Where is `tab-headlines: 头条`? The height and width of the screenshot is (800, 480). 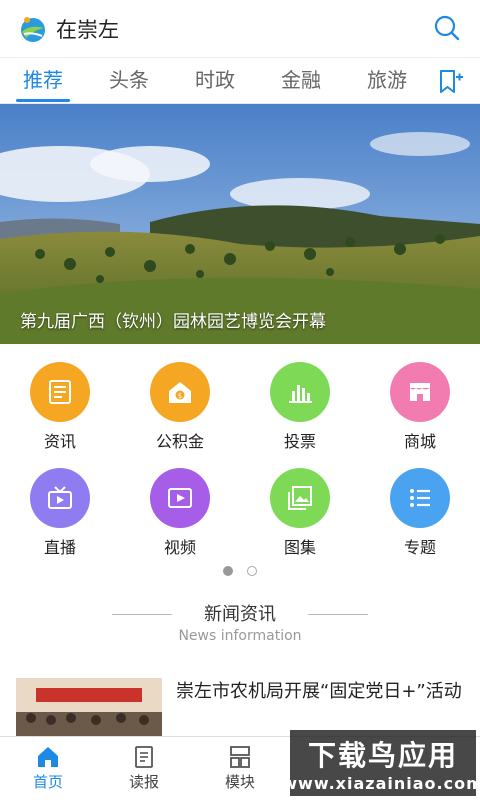
tab-headlines: 头条 is located at coordinates (129, 81).